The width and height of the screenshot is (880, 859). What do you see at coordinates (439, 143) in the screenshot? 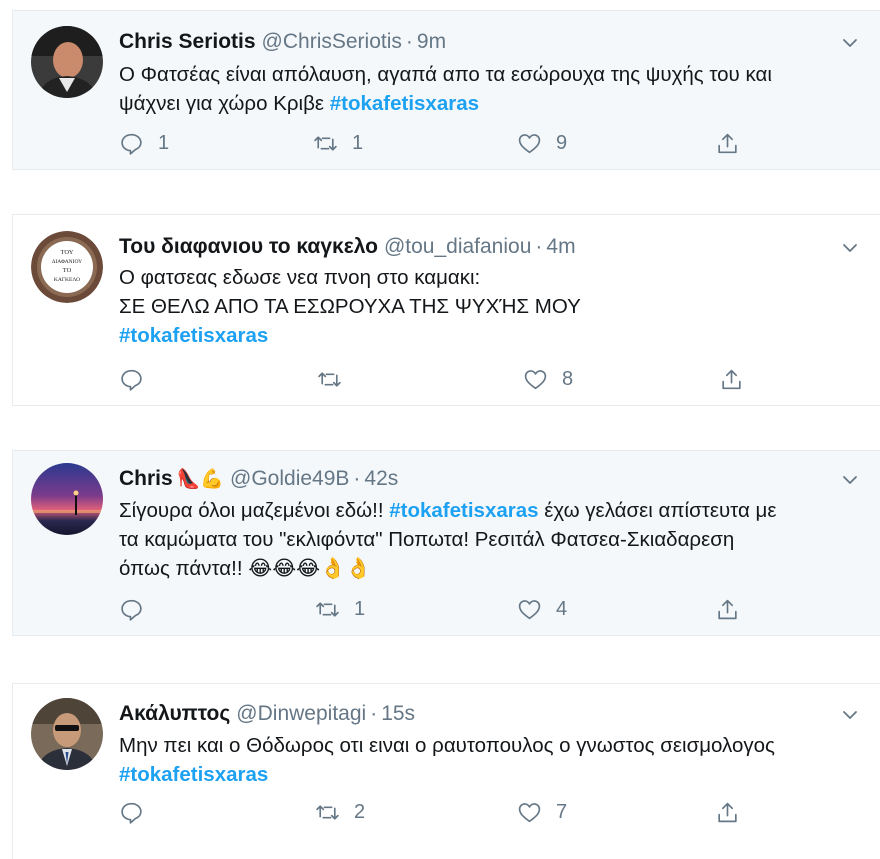
I see `tweet-actions: 1 1 9` at bounding box center [439, 143].